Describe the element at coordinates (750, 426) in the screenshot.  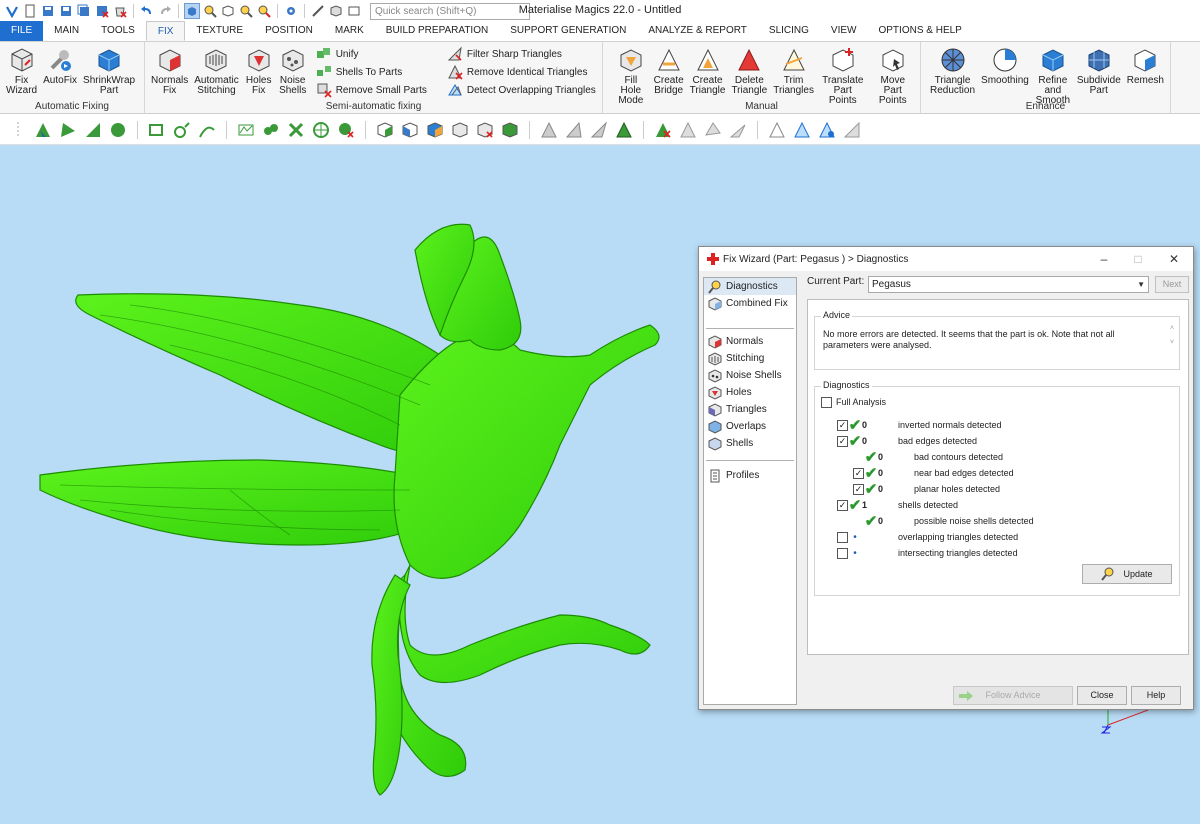
I see `nav-item-overlaps: Overlaps` at that location.